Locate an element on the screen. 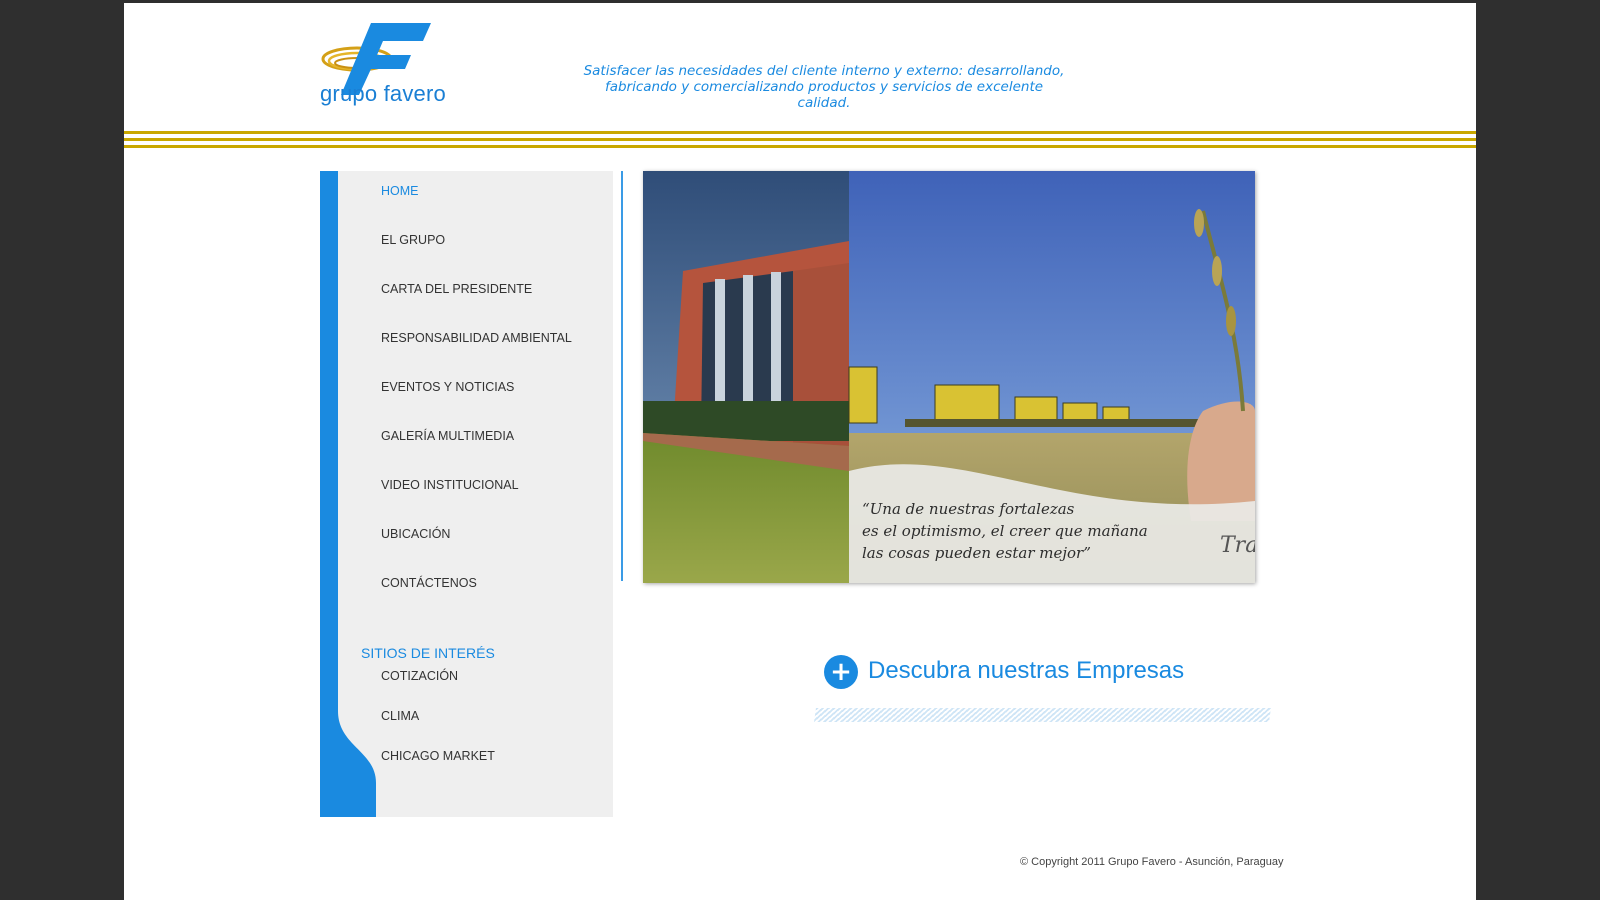 The image size is (1600, 900). header-divider is located at coordinates (800, 143).